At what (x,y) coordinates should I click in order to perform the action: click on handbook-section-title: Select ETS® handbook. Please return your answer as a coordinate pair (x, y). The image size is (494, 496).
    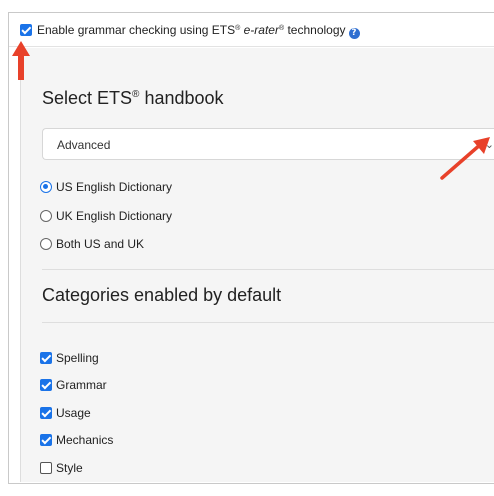
    Looking at the image, I should click on (133, 98).